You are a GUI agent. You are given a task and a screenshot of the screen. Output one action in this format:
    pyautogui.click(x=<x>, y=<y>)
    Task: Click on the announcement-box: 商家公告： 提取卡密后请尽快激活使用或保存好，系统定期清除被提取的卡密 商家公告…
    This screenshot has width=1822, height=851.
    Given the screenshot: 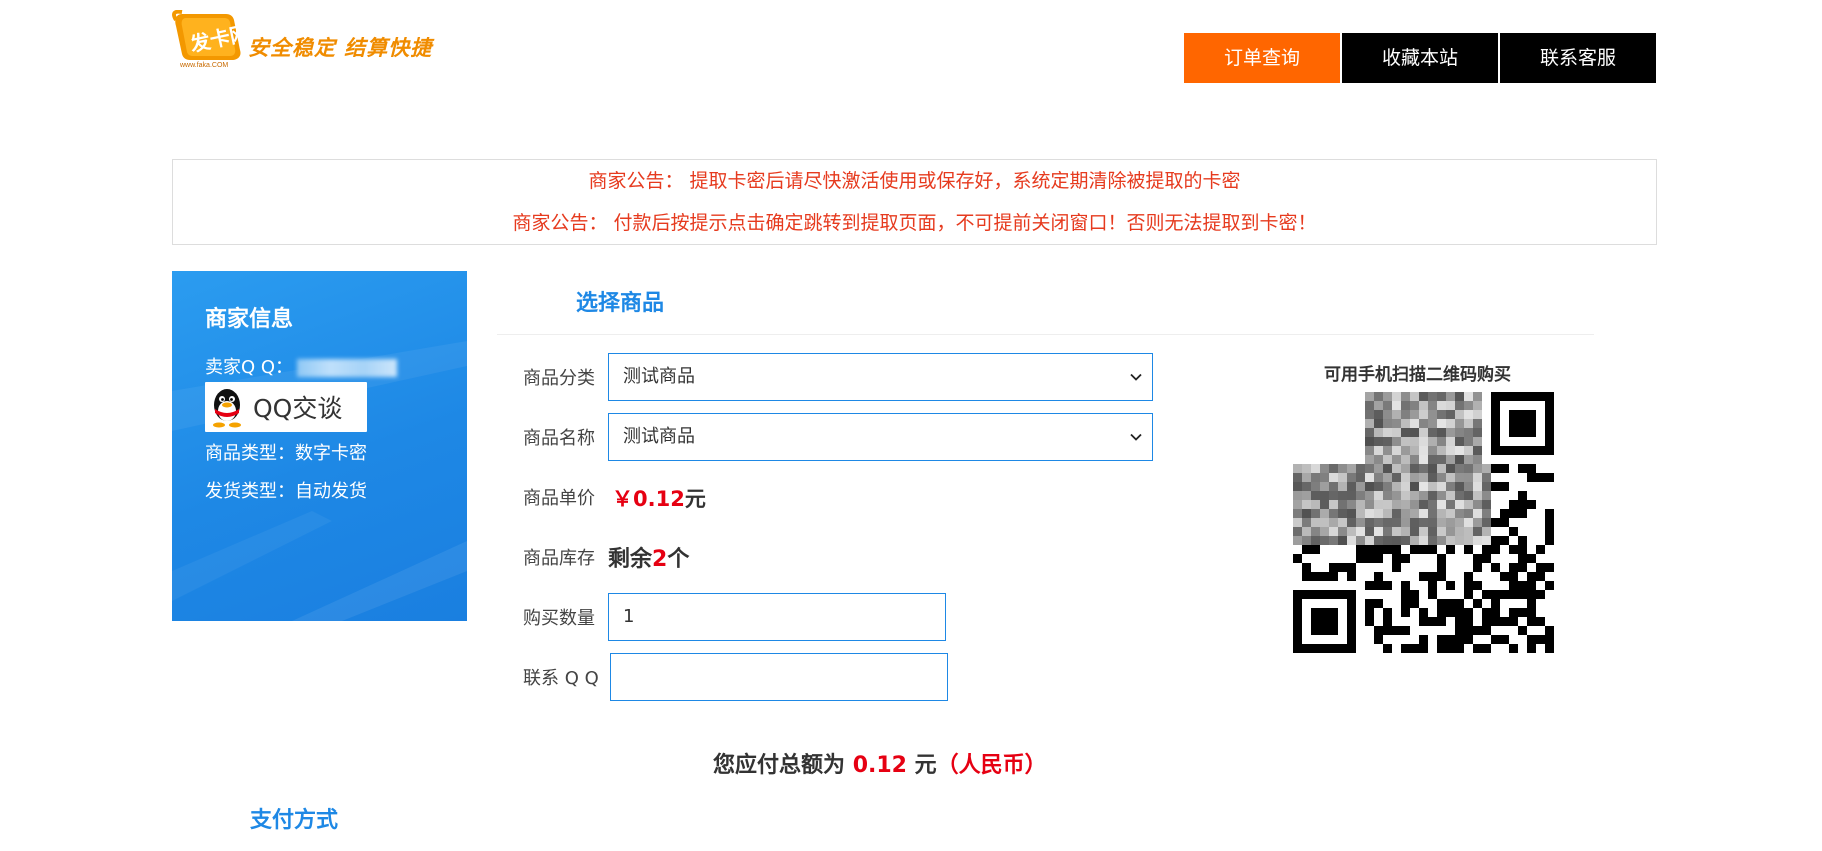 What is the action you would take?
    pyautogui.click(x=914, y=202)
    